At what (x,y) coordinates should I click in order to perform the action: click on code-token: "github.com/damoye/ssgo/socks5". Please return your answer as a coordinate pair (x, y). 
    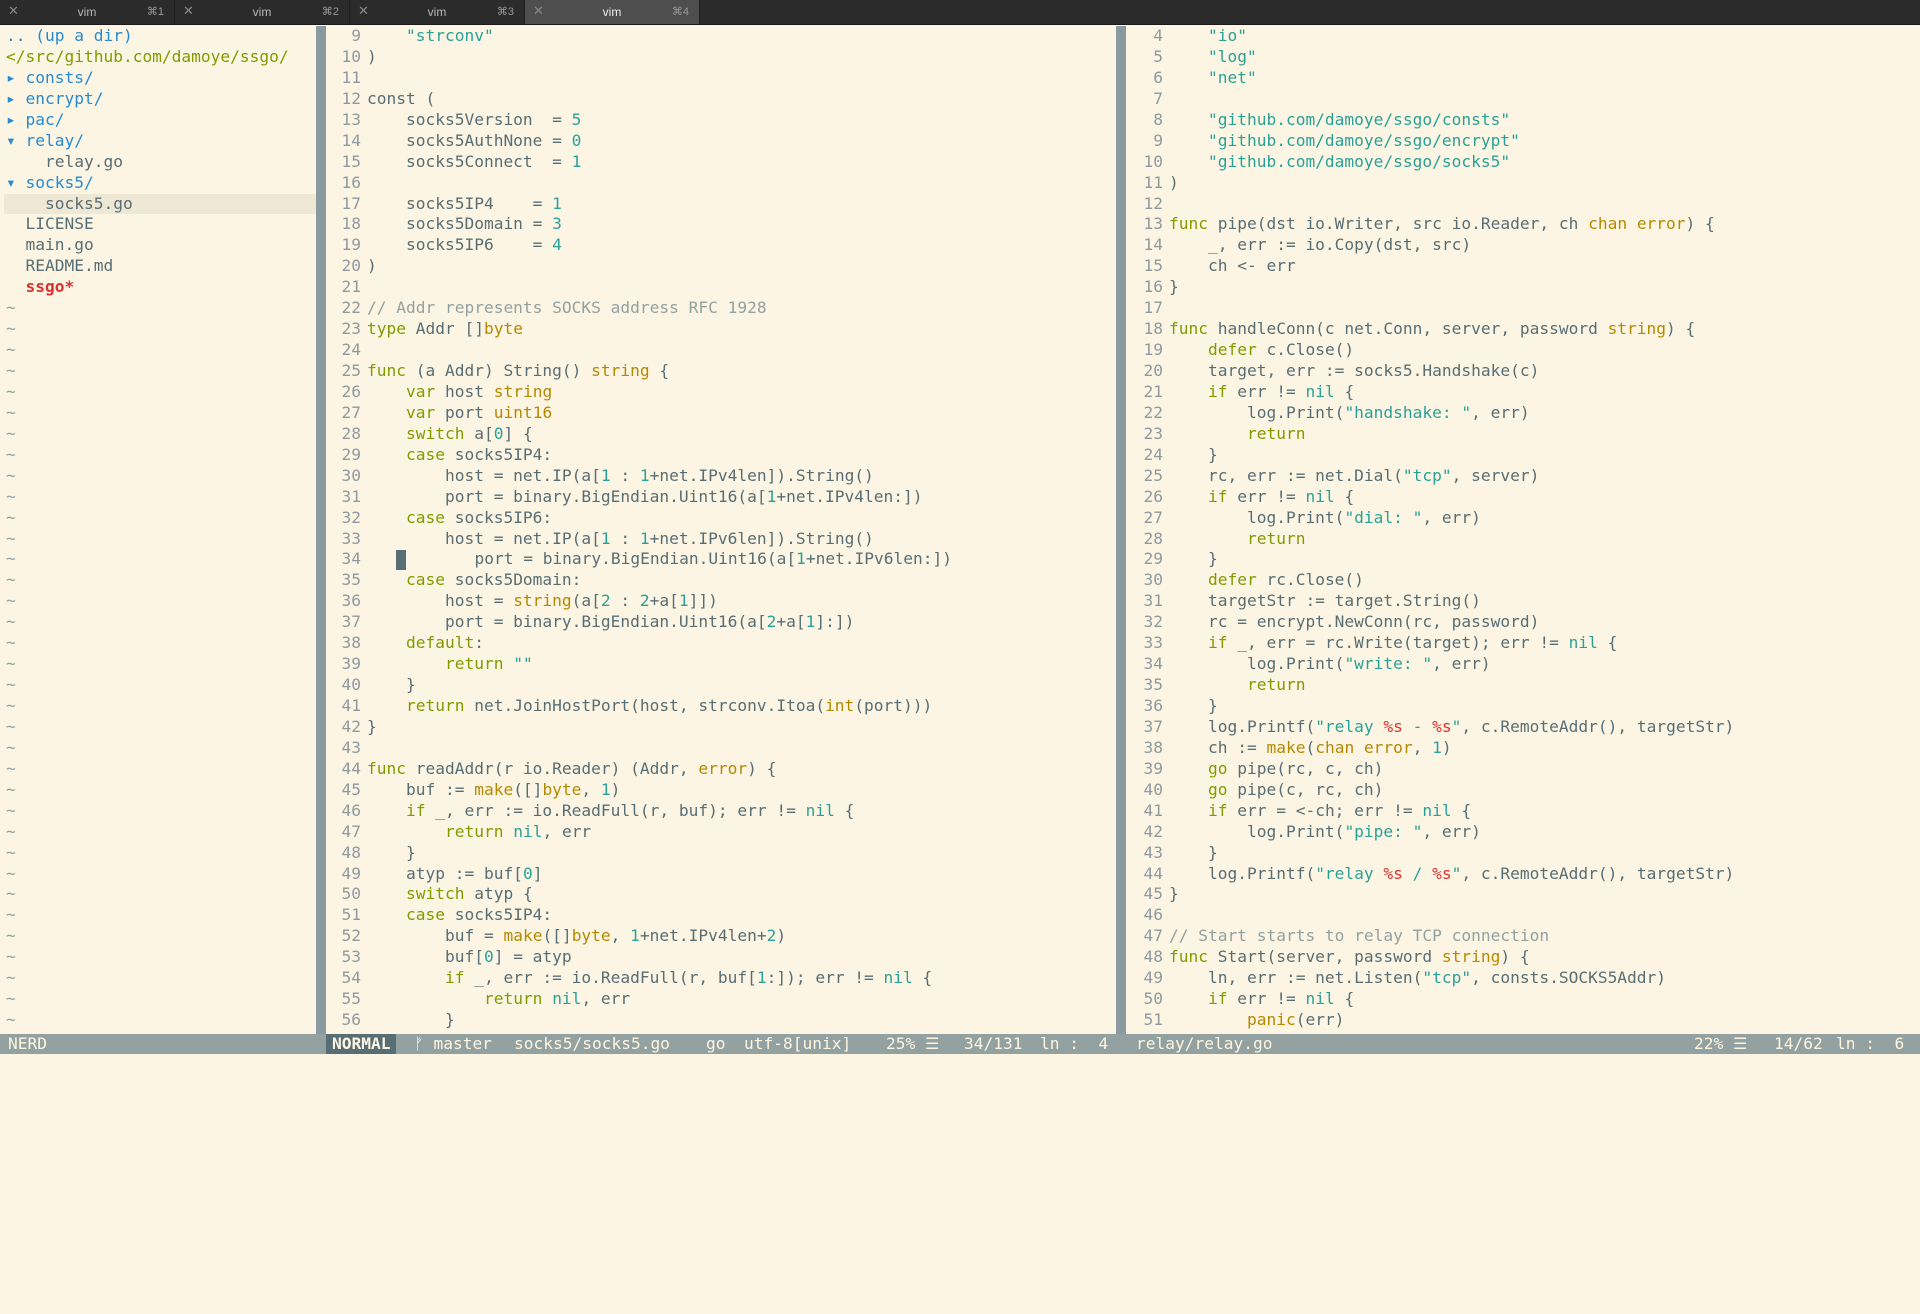
    Looking at the image, I should click on (1340, 161).